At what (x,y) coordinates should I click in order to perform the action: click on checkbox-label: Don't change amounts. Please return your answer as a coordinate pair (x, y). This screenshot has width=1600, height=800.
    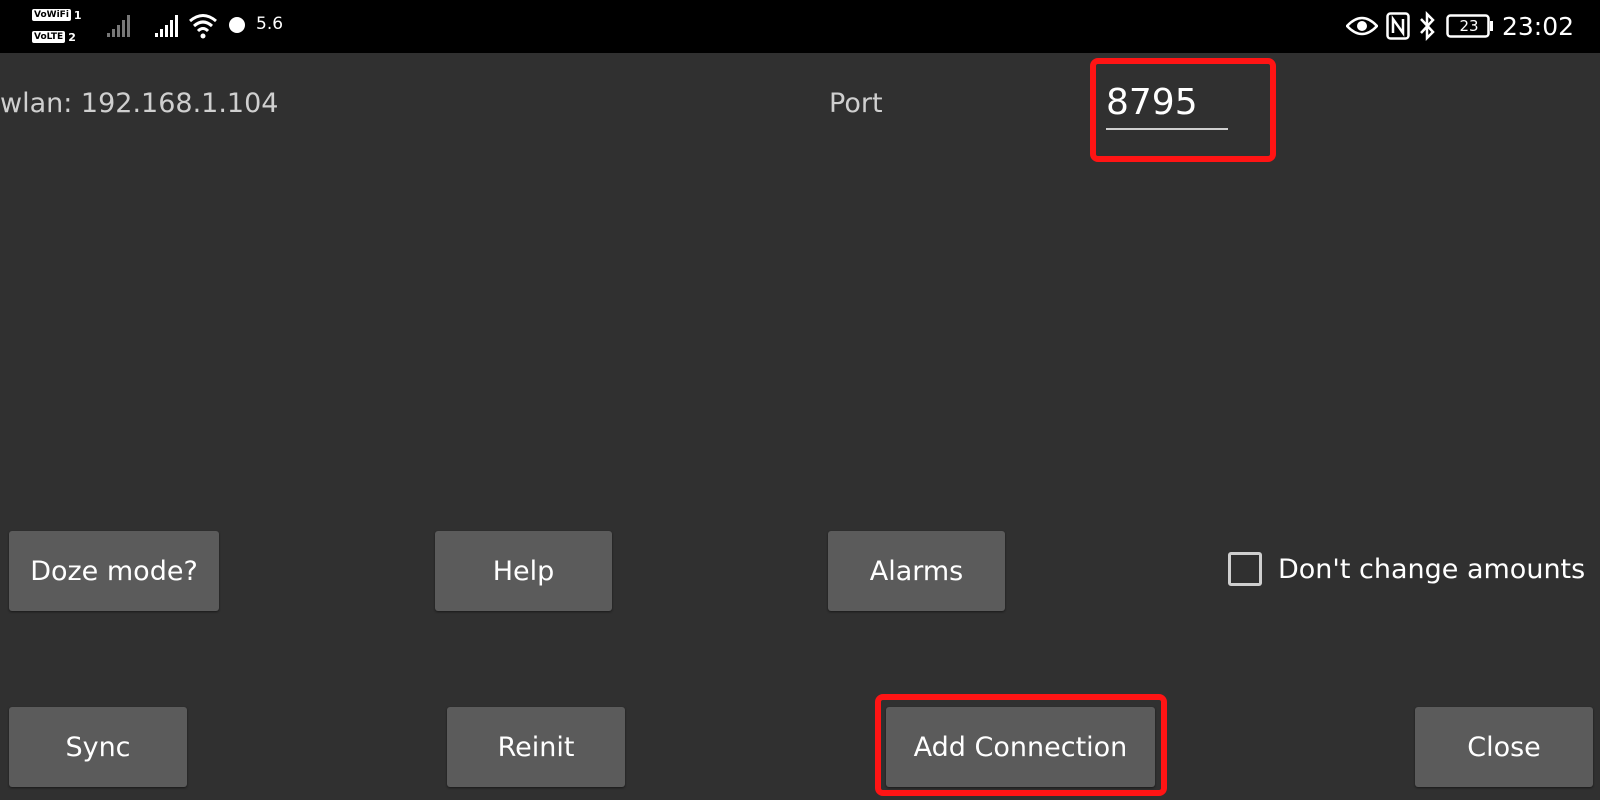
    Looking at the image, I should click on (1432, 569).